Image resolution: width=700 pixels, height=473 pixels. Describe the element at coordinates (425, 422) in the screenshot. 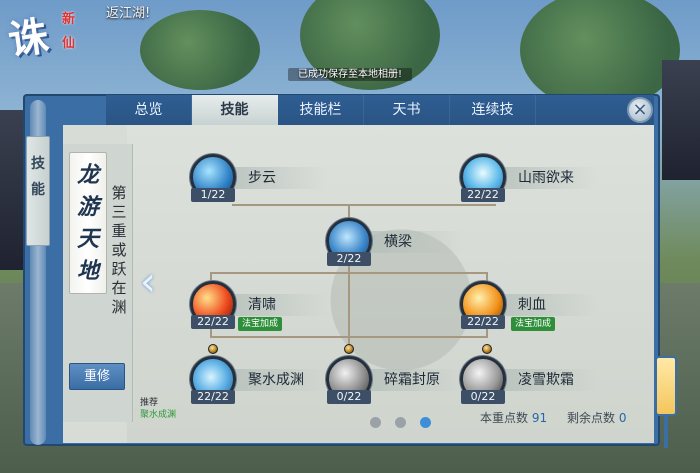

I see `page-dot-active` at that location.